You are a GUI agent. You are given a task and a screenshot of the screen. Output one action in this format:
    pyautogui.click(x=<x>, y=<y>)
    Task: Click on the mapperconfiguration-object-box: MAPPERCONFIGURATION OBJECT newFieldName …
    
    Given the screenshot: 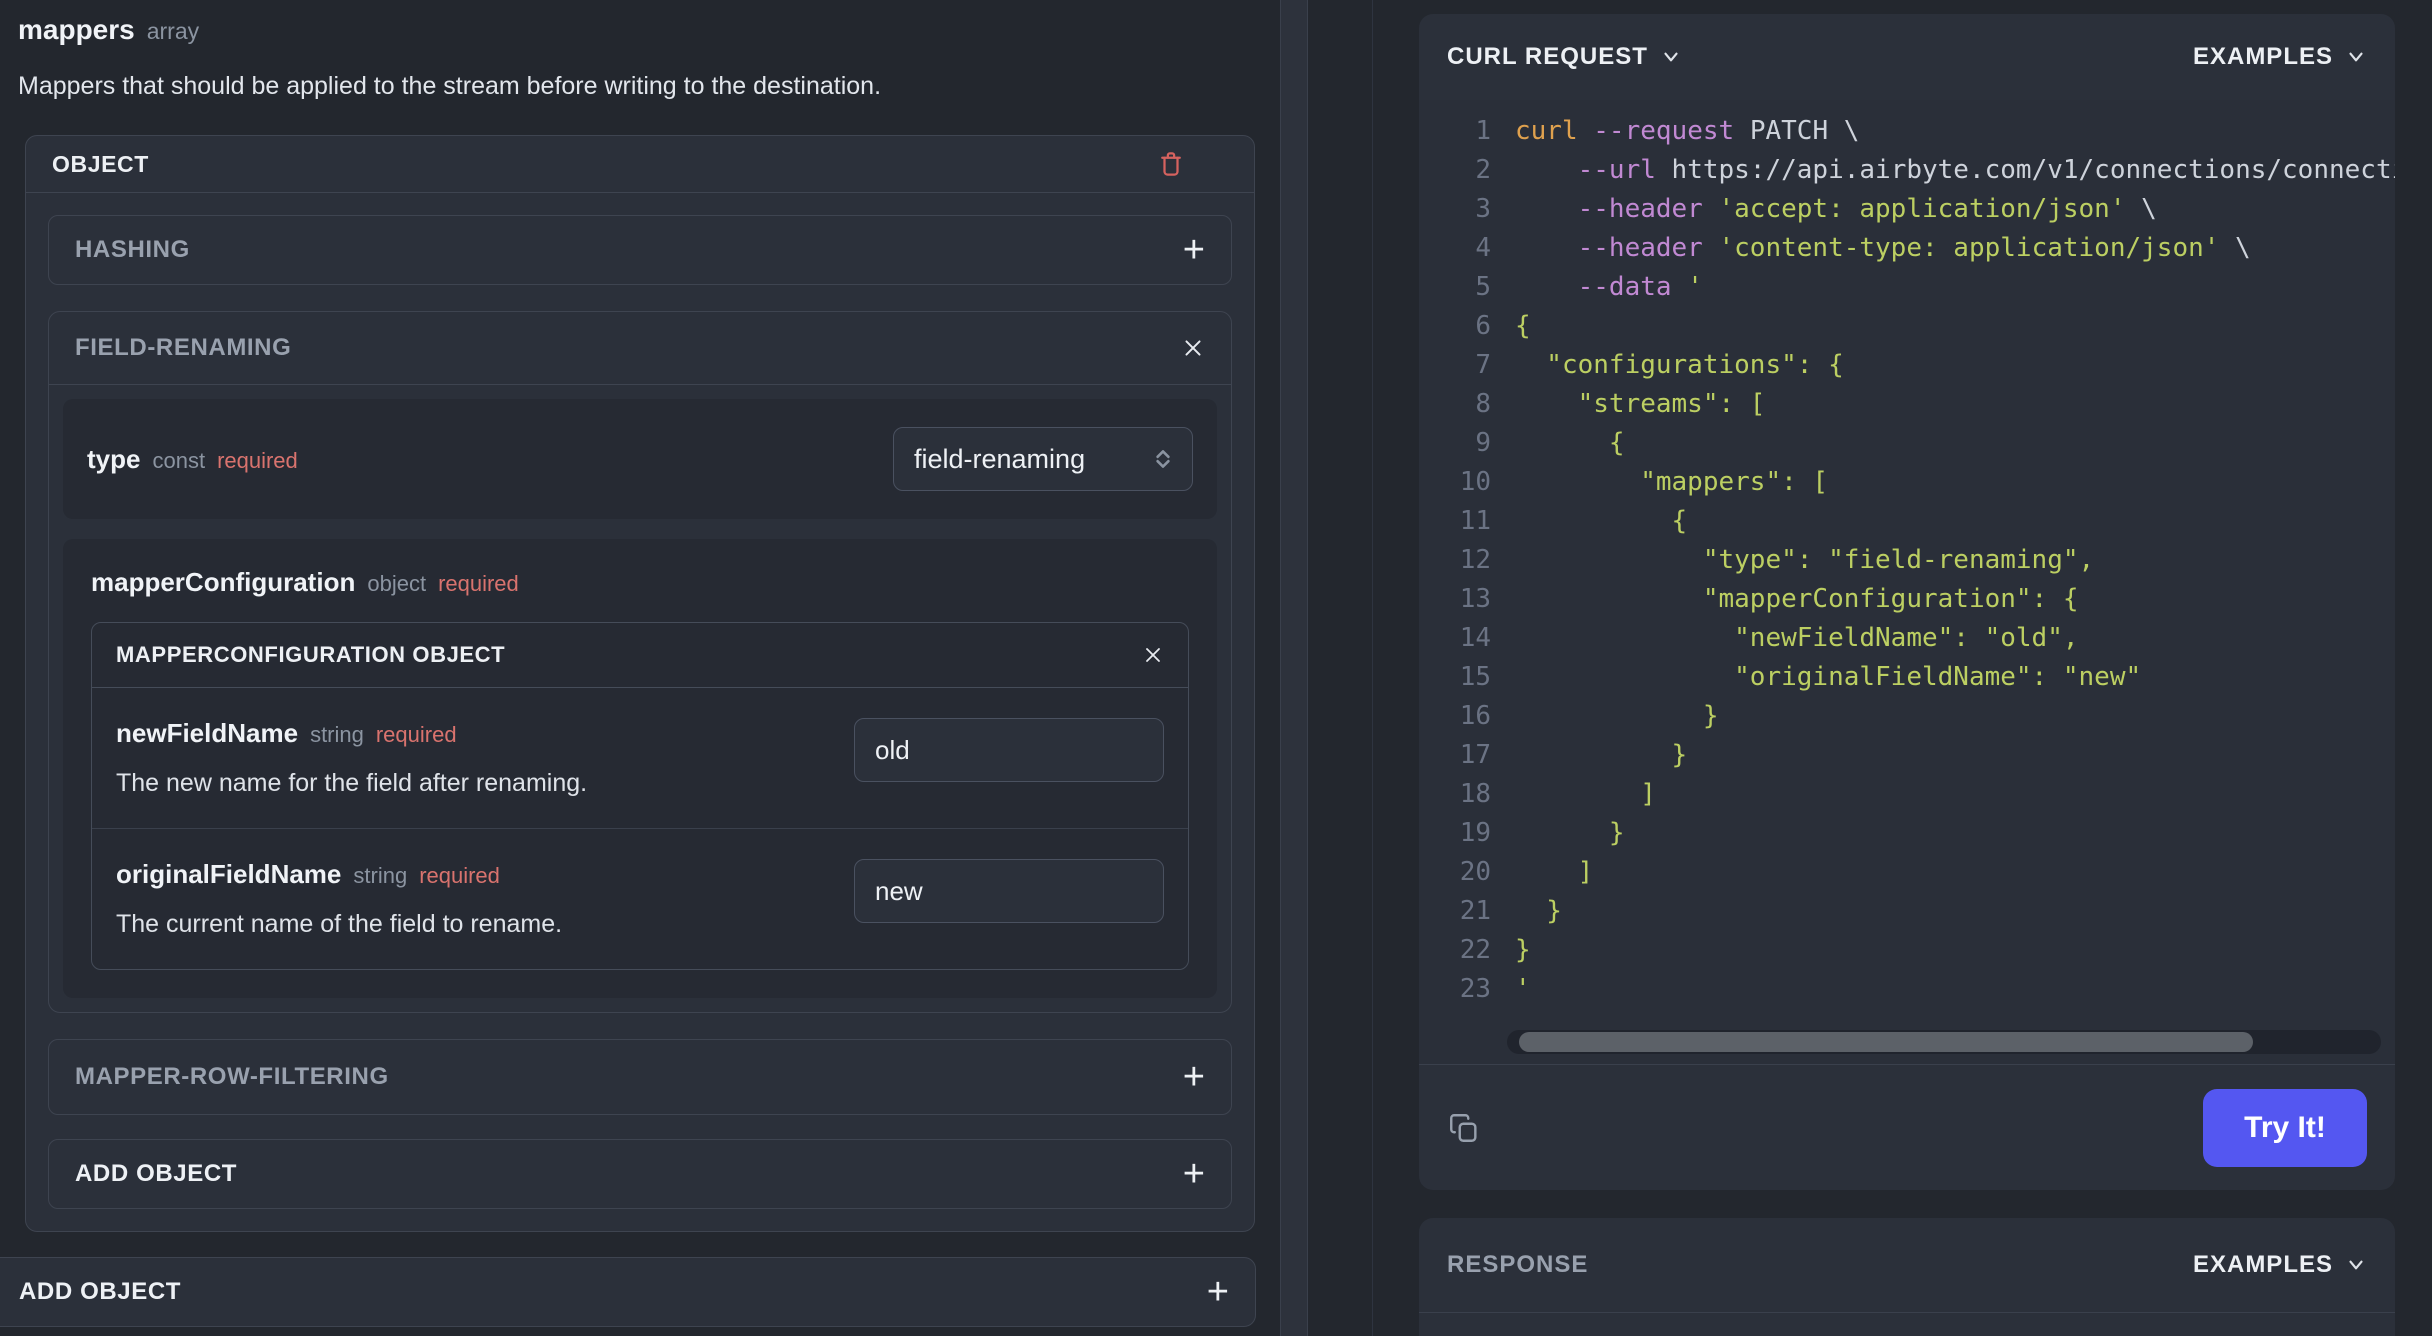 What is the action you would take?
    pyautogui.click(x=640, y=796)
    